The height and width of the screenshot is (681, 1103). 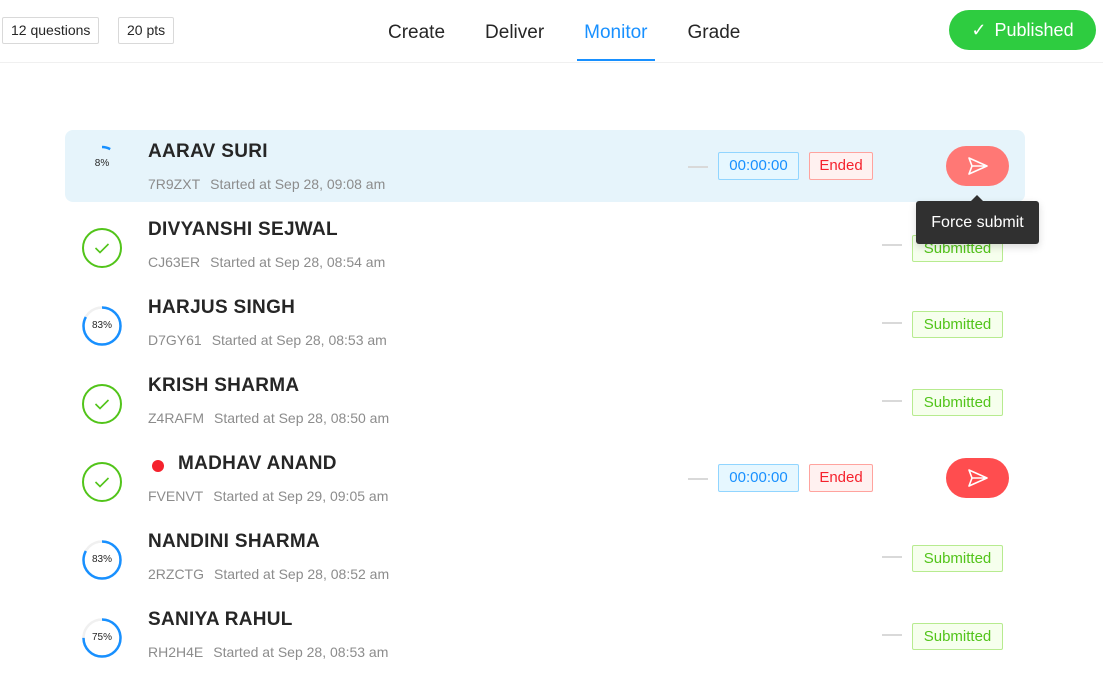 I want to click on start-time: Started at Sep 28, 08:54 am, so click(x=298, y=262).